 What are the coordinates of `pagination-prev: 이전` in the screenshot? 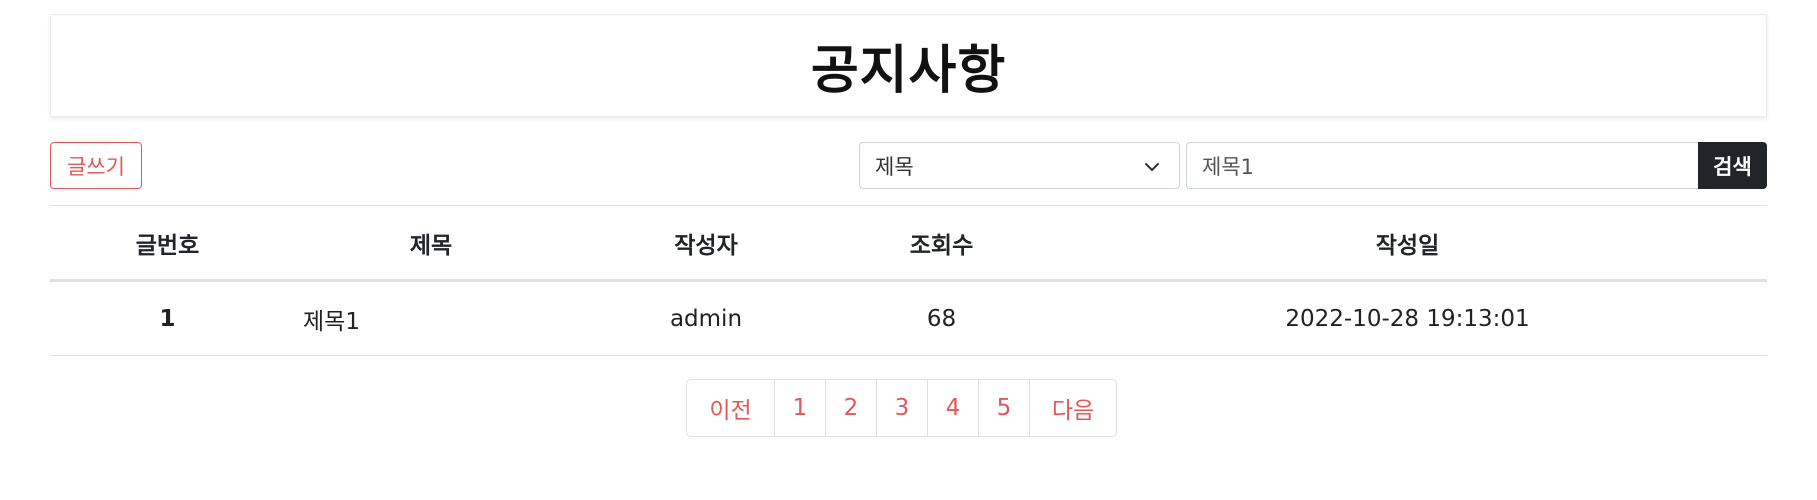 It's located at (730, 408).